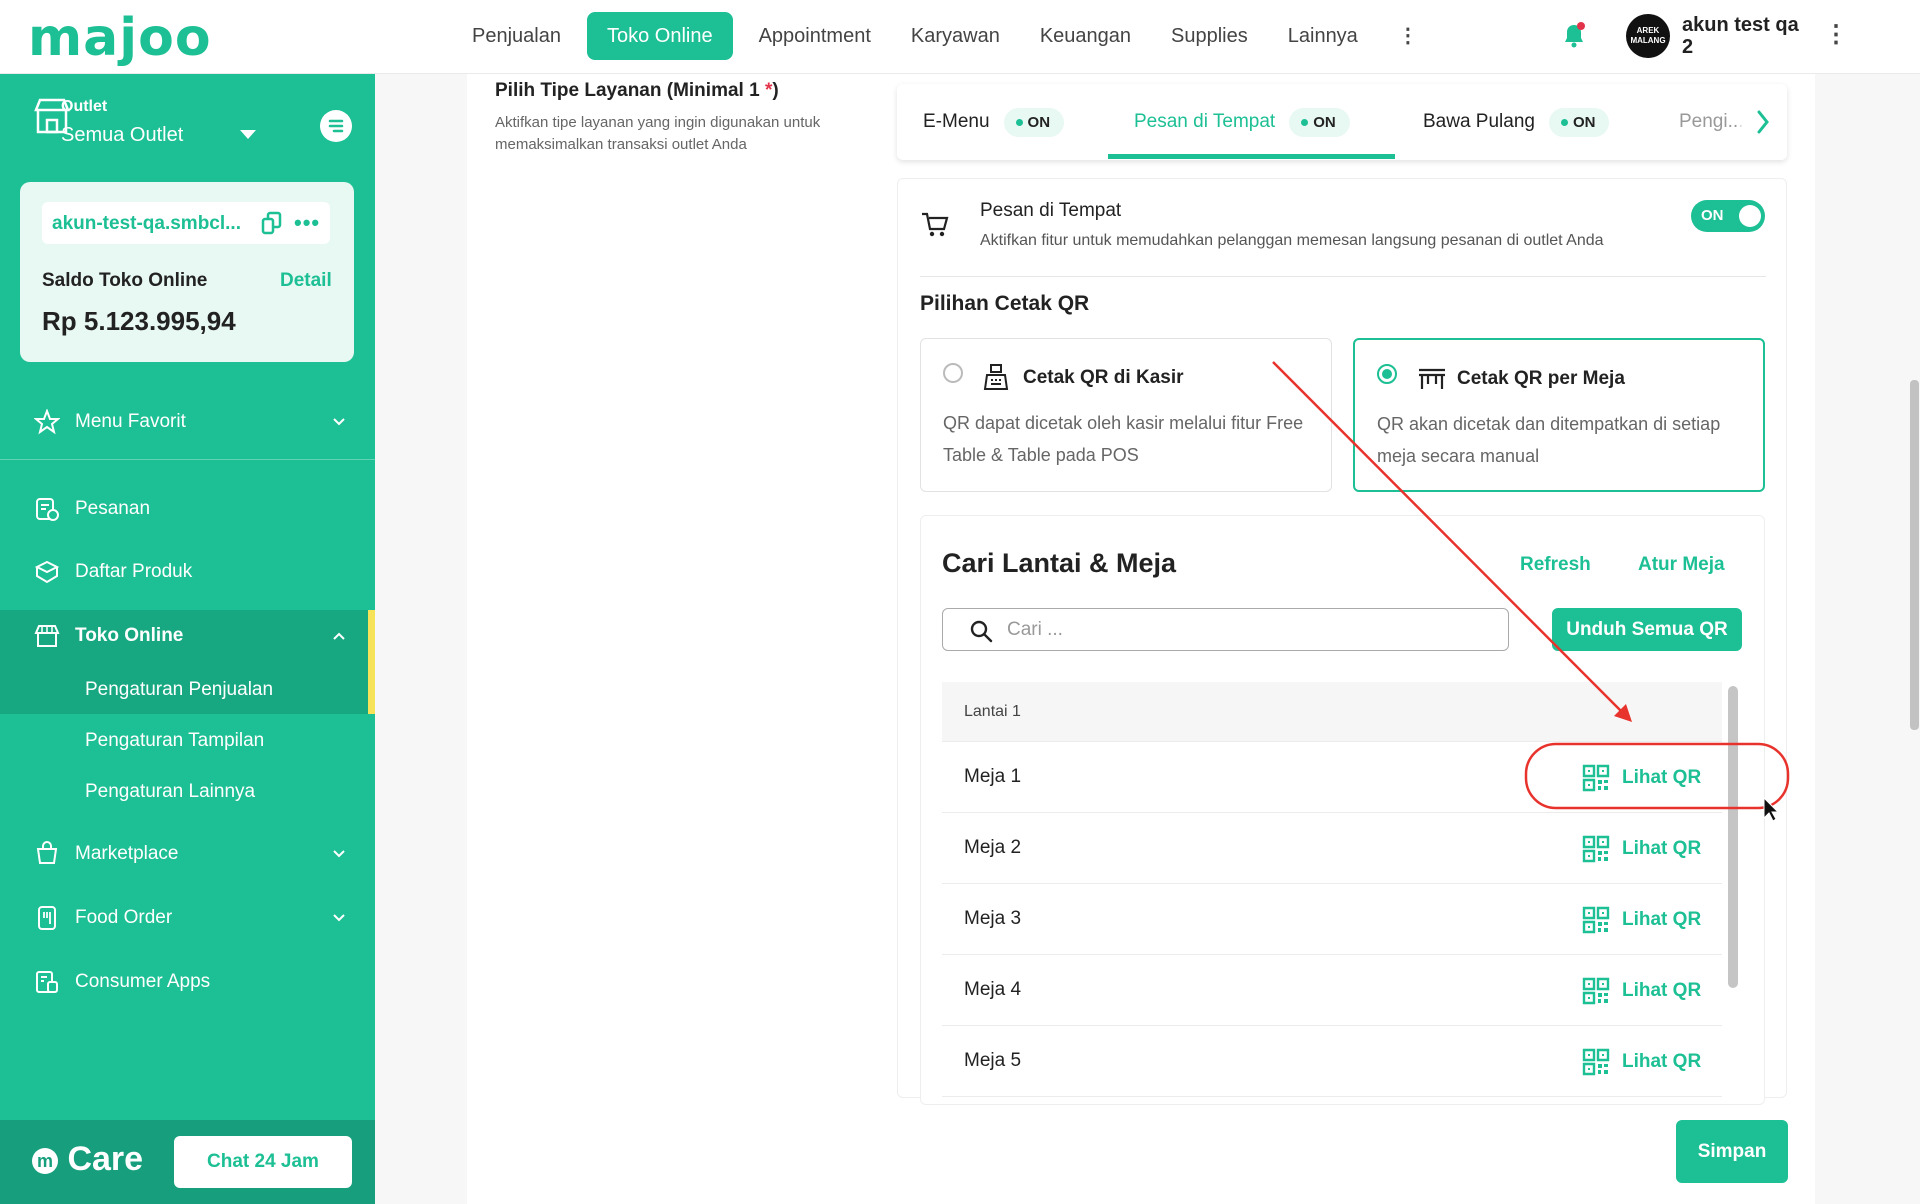 This screenshot has height=1204, width=1920. Describe the element at coordinates (187, 982) in the screenshot. I see `sidebar-item-consumer-apps: Consumer Apps` at that location.